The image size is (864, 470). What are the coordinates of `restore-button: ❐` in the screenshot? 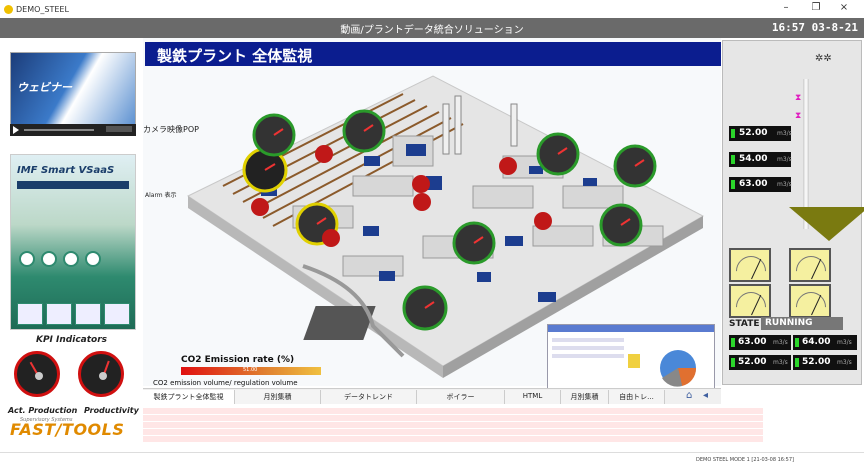 It's located at (816, 7).